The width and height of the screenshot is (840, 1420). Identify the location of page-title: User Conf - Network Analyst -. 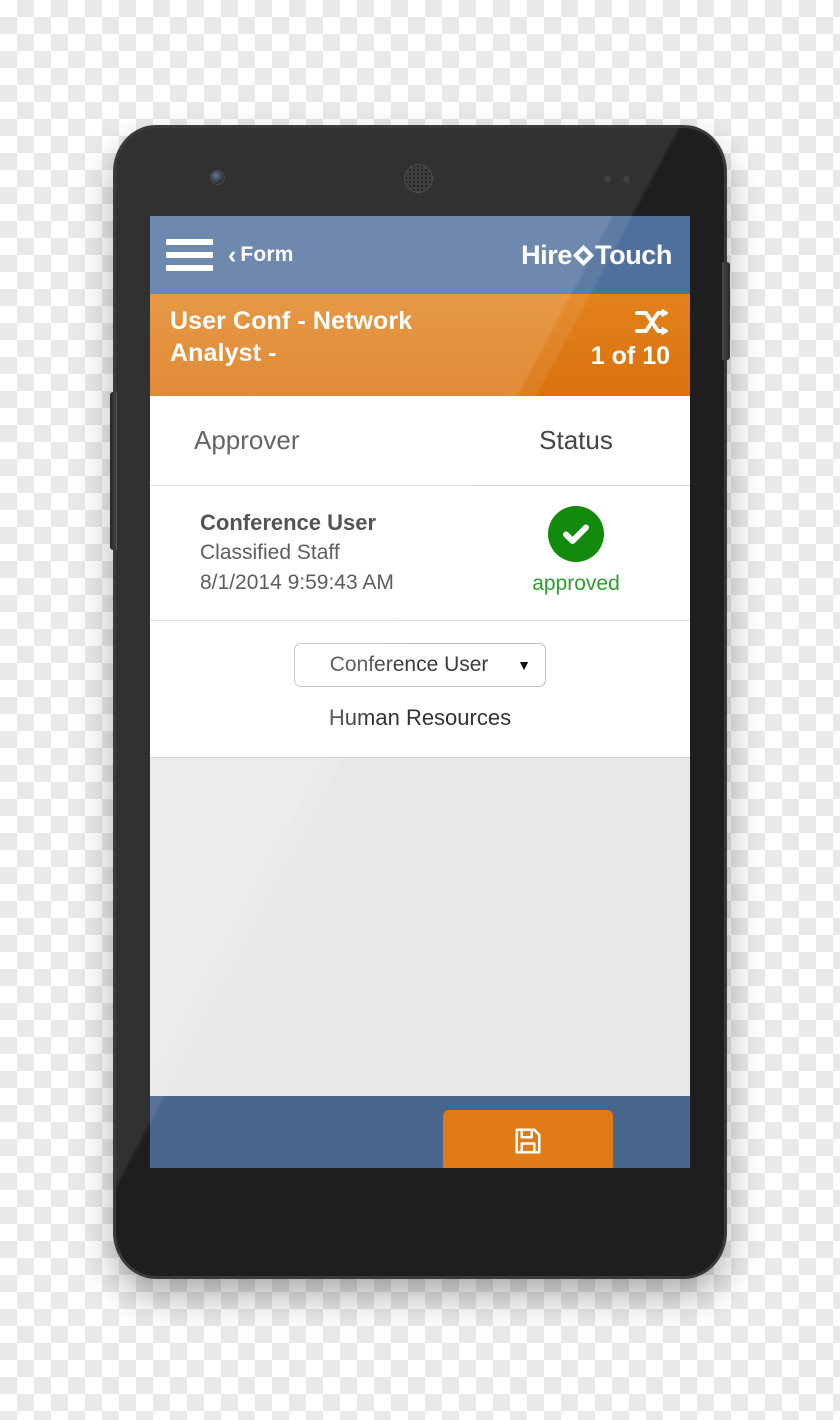
(291, 337).